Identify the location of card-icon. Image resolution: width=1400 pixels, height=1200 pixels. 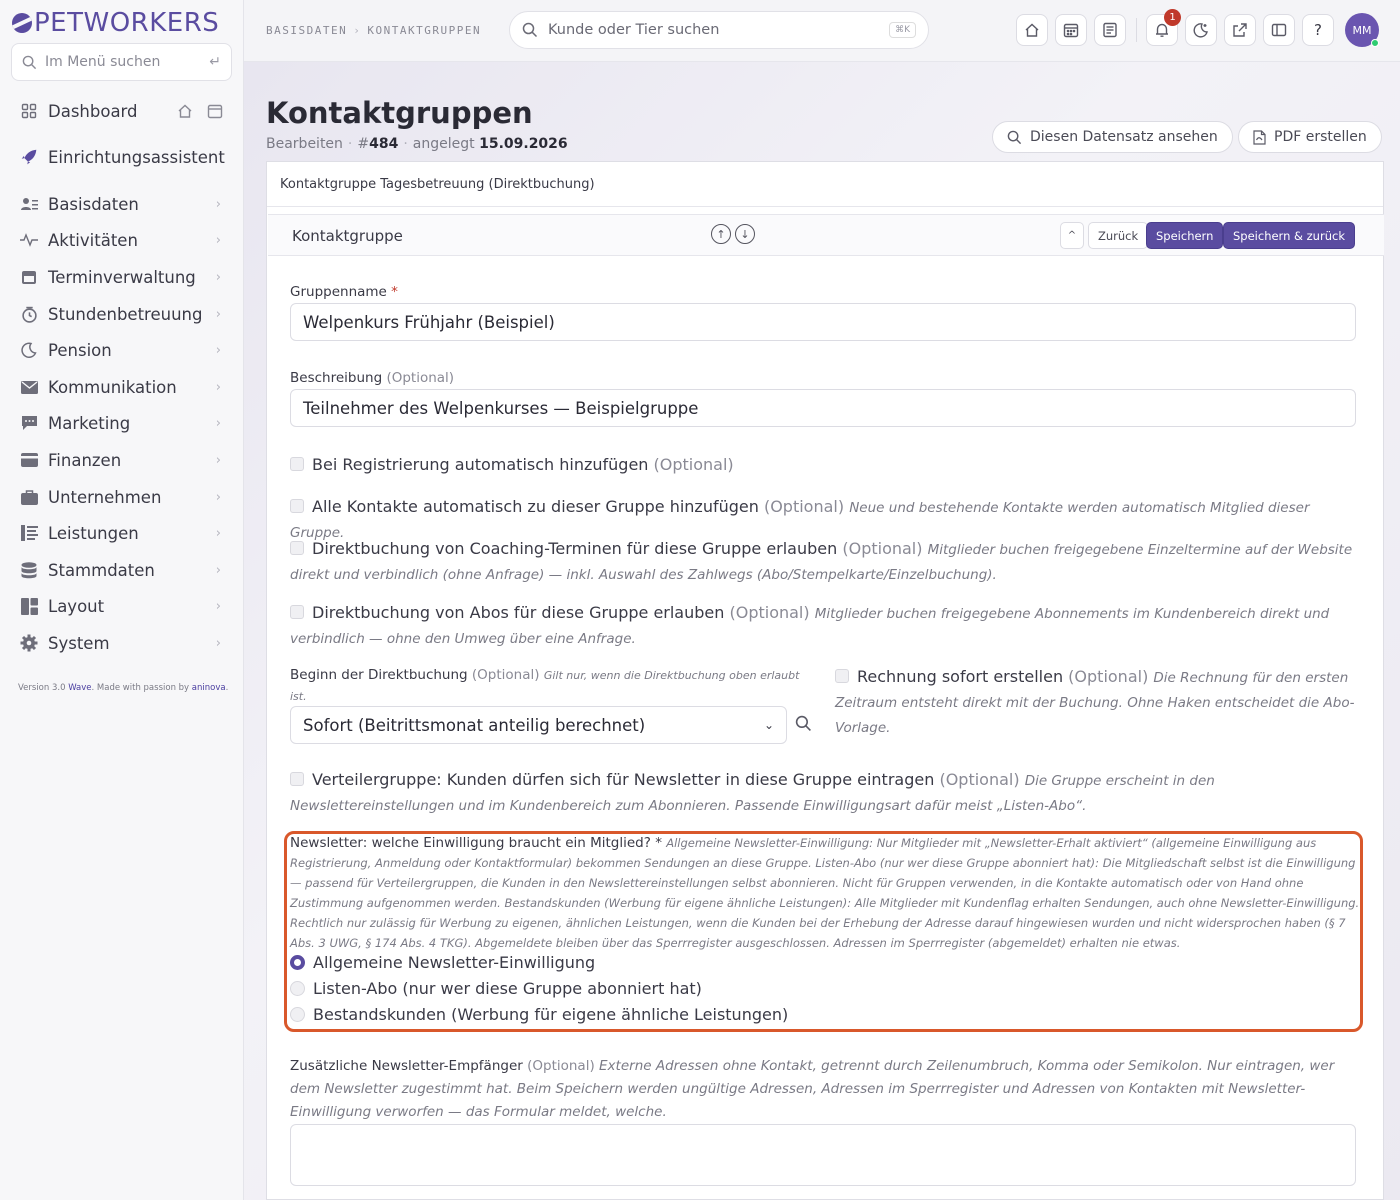
(29, 460).